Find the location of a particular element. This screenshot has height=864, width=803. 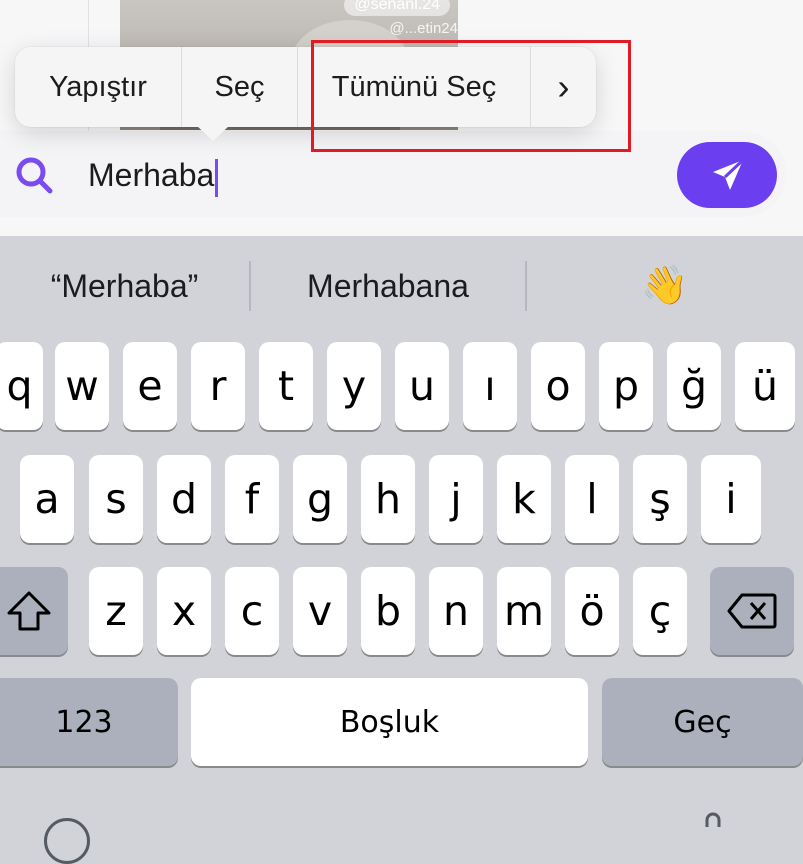

key: q is located at coordinates (21, 386).